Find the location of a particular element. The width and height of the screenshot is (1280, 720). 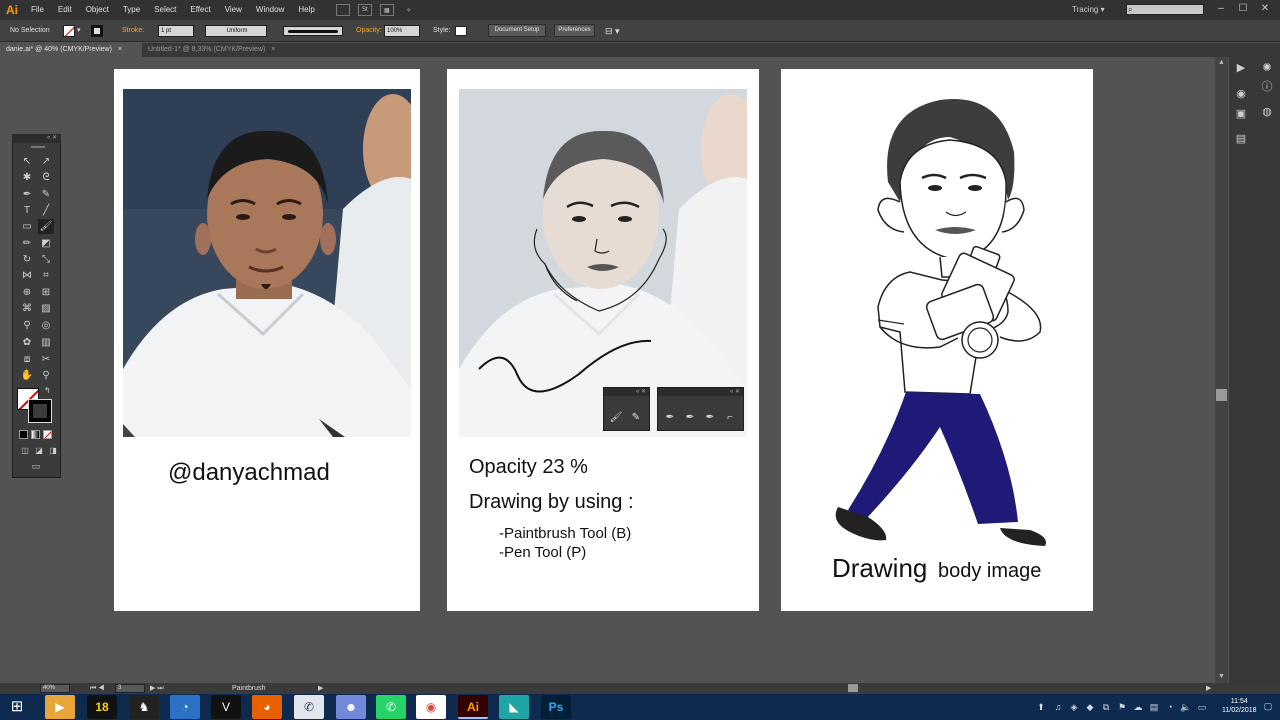

blob-brush-icon: ✎ is located at coordinates (636, 418).